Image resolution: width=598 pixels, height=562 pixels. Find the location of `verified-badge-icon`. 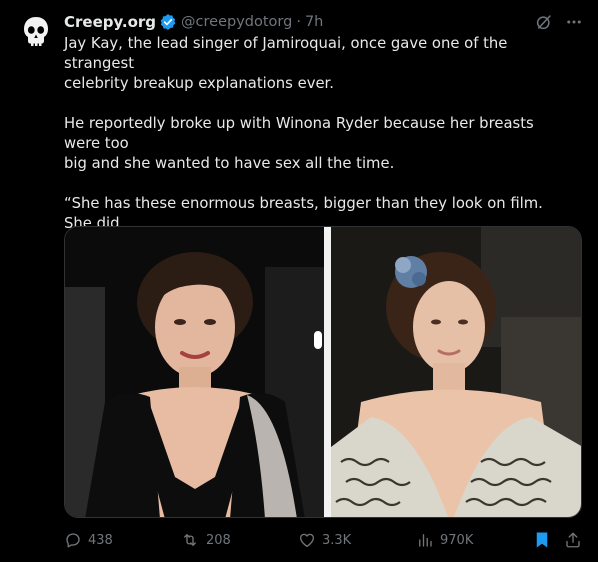

verified-badge-icon is located at coordinates (168, 22).